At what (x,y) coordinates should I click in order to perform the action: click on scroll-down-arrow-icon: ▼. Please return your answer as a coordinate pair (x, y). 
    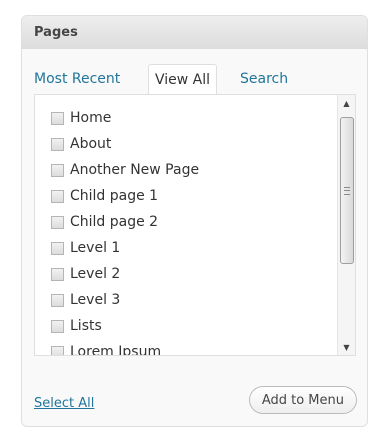
    Looking at the image, I should click on (346, 347).